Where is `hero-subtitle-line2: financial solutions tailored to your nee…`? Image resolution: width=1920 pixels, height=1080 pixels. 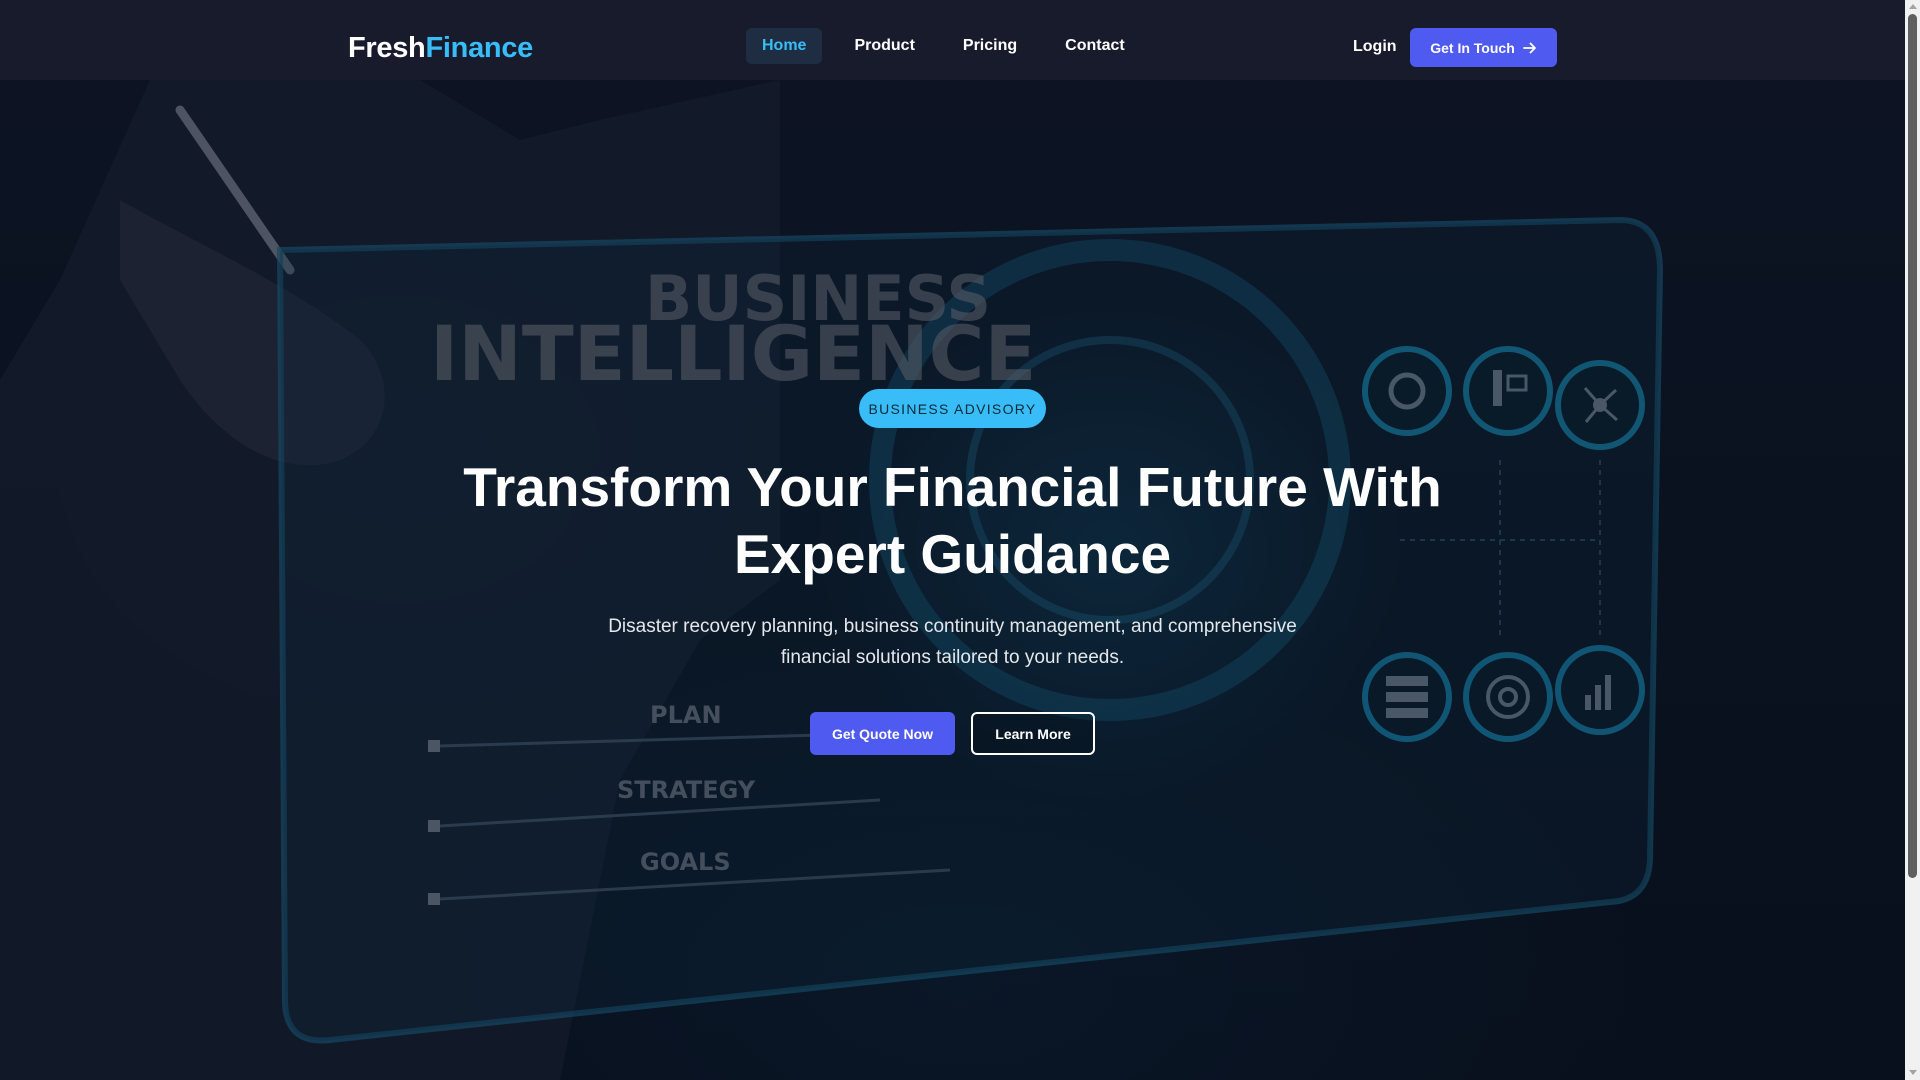
hero-subtitle-line2: financial solutions tailored to your nee… is located at coordinates (952, 657).